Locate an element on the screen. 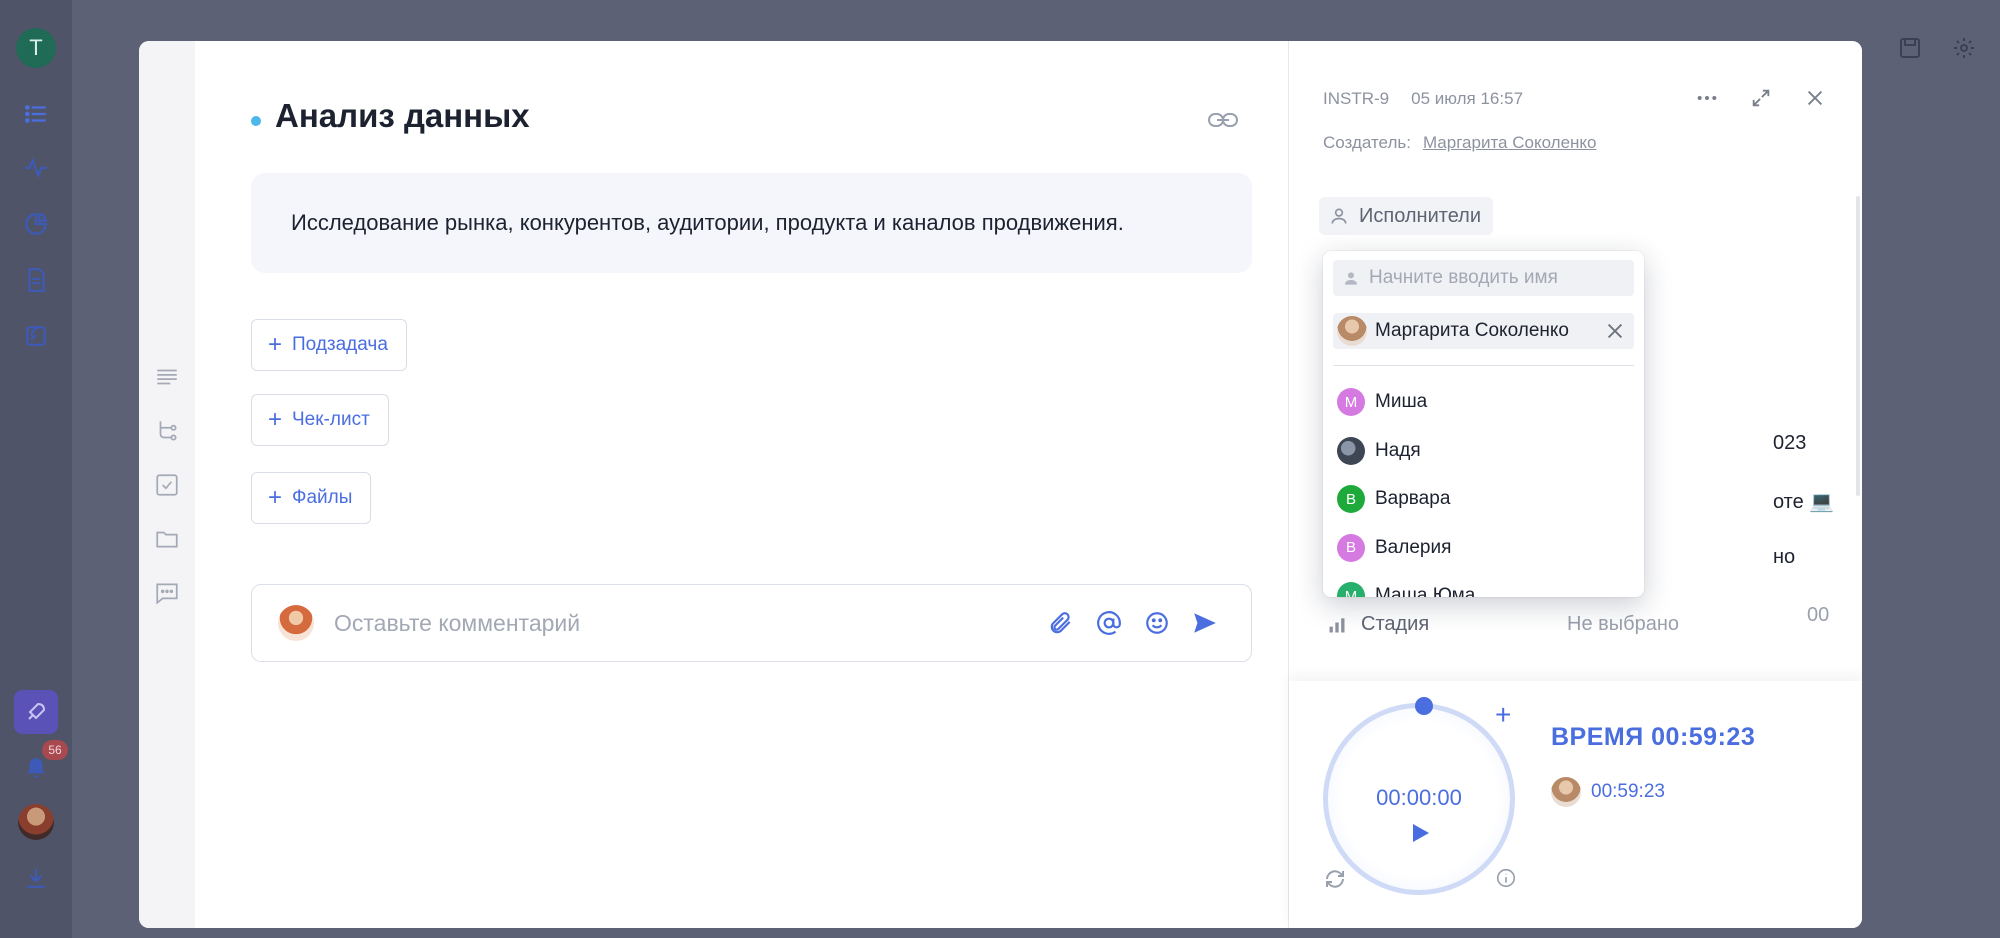 The image size is (2000, 938). close-icon is located at coordinates (1815, 98).